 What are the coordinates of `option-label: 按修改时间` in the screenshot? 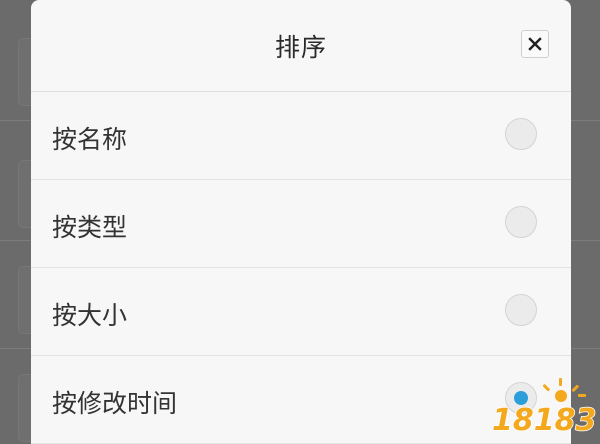 It's located at (115, 403).